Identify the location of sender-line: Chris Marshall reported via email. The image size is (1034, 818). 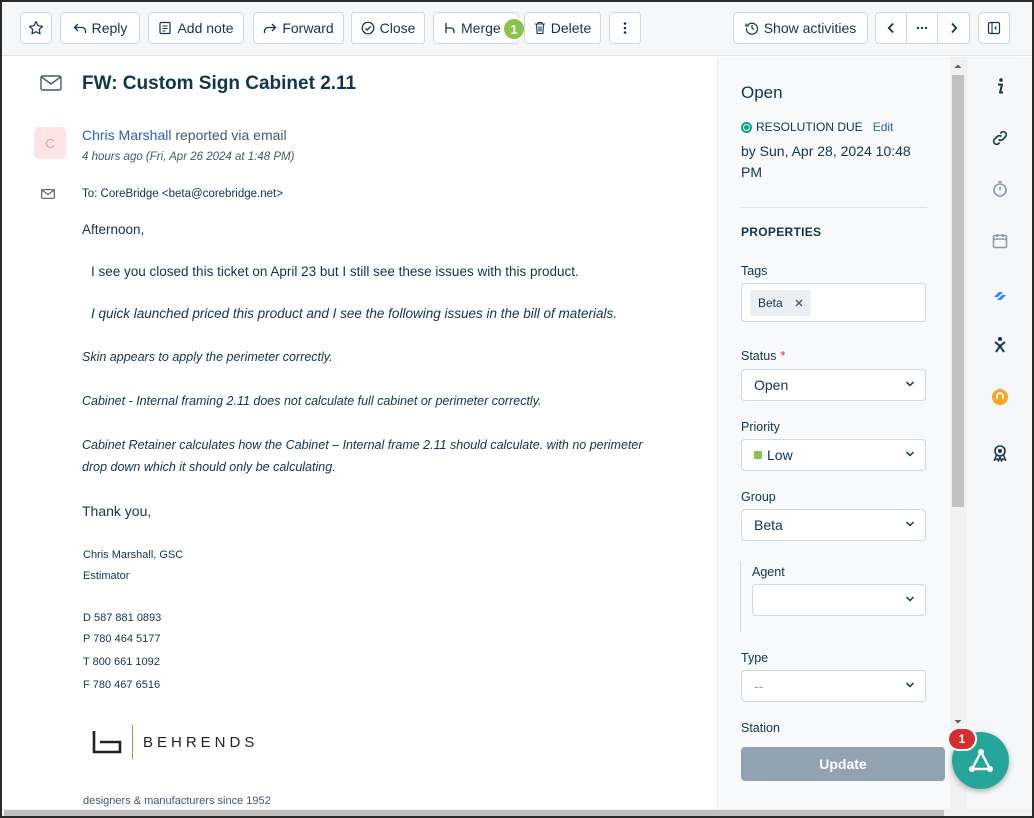
(184, 135).